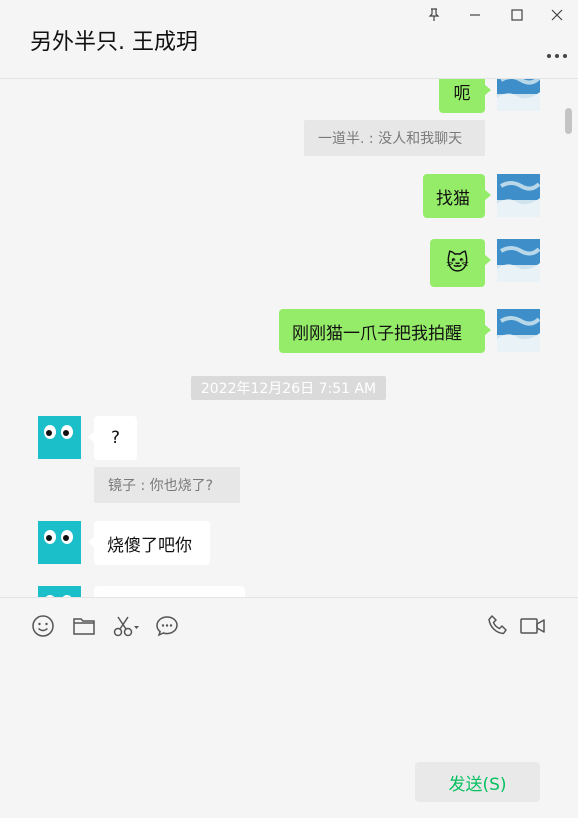  I want to click on title-bar: 另外半只. 王成玥, so click(289, 39).